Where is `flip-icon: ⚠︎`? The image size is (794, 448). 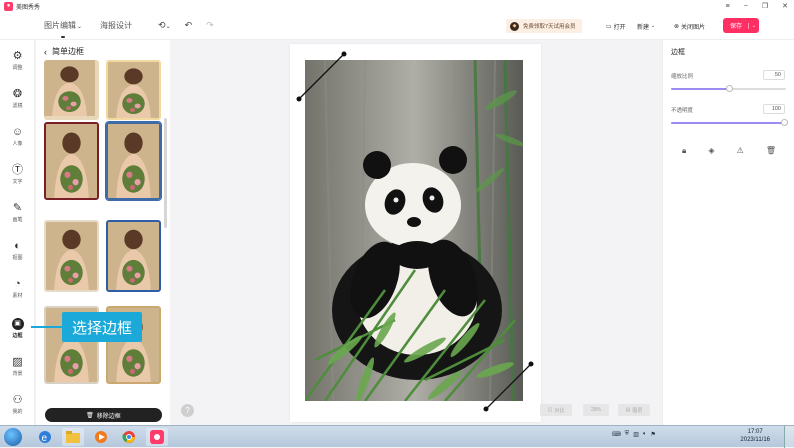 flip-icon: ⚠︎ is located at coordinates (740, 151).